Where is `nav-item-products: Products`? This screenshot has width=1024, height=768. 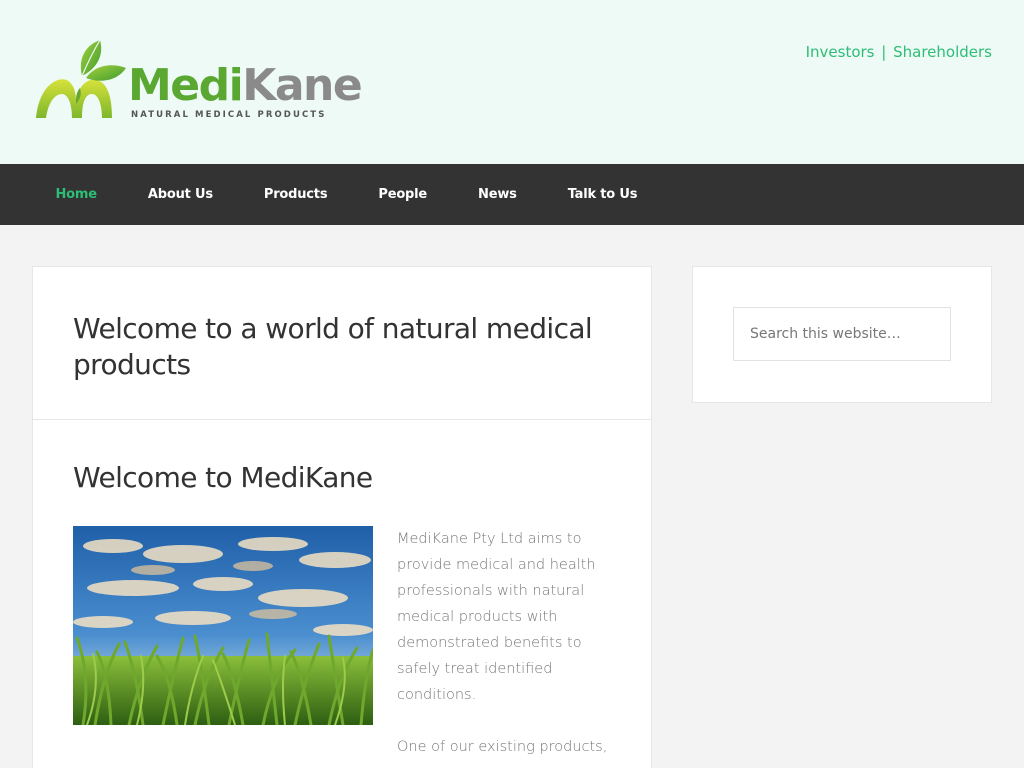
nav-item-products: Products is located at coordinates (295, 194).